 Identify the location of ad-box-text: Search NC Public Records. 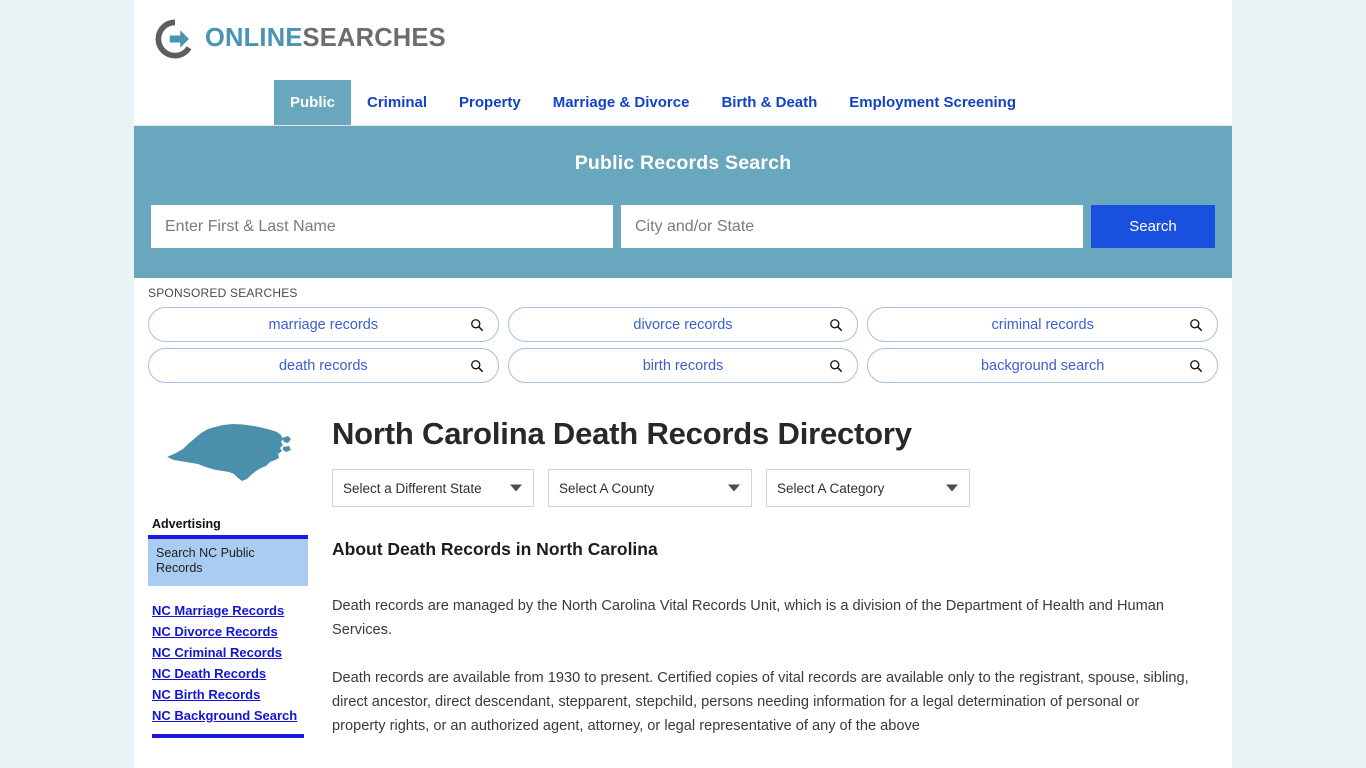
(205, 560).